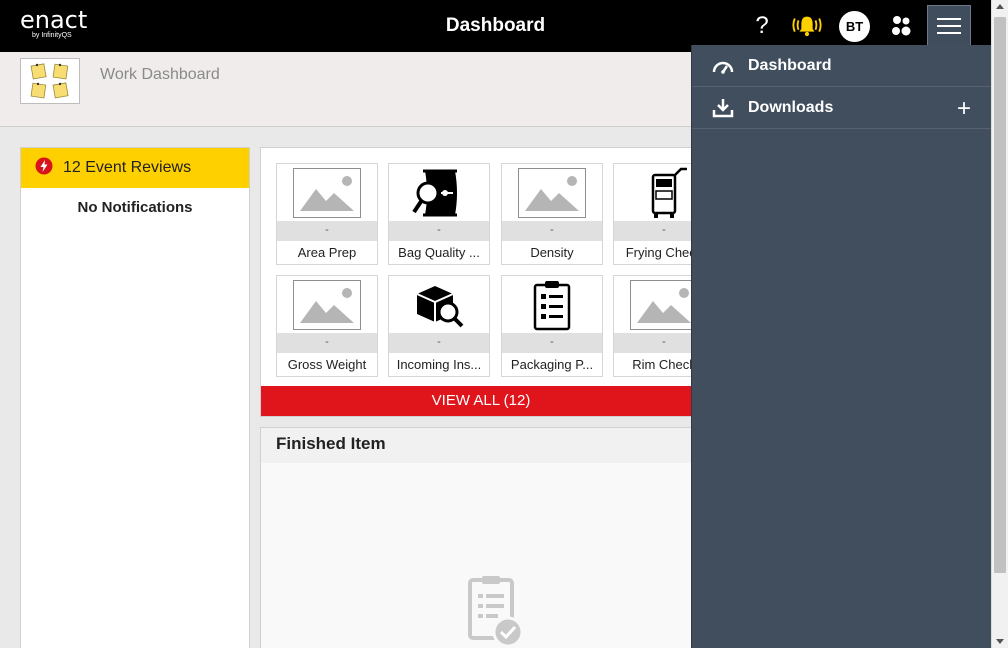 This screenshot has height=648, width=1008. Describe the element at coordinates (1000, 641) in the screenshot. I see `scroll-down-arrow-icon` at that location.